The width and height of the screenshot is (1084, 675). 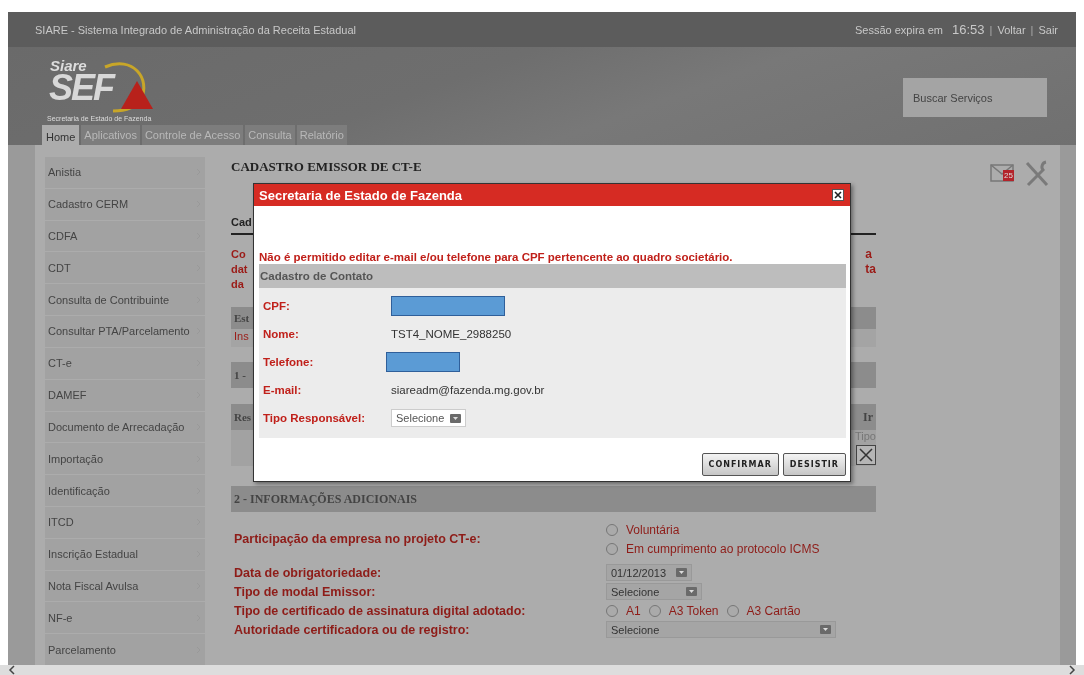 I want to click on status-label: Est, so click(x=242, y=318).